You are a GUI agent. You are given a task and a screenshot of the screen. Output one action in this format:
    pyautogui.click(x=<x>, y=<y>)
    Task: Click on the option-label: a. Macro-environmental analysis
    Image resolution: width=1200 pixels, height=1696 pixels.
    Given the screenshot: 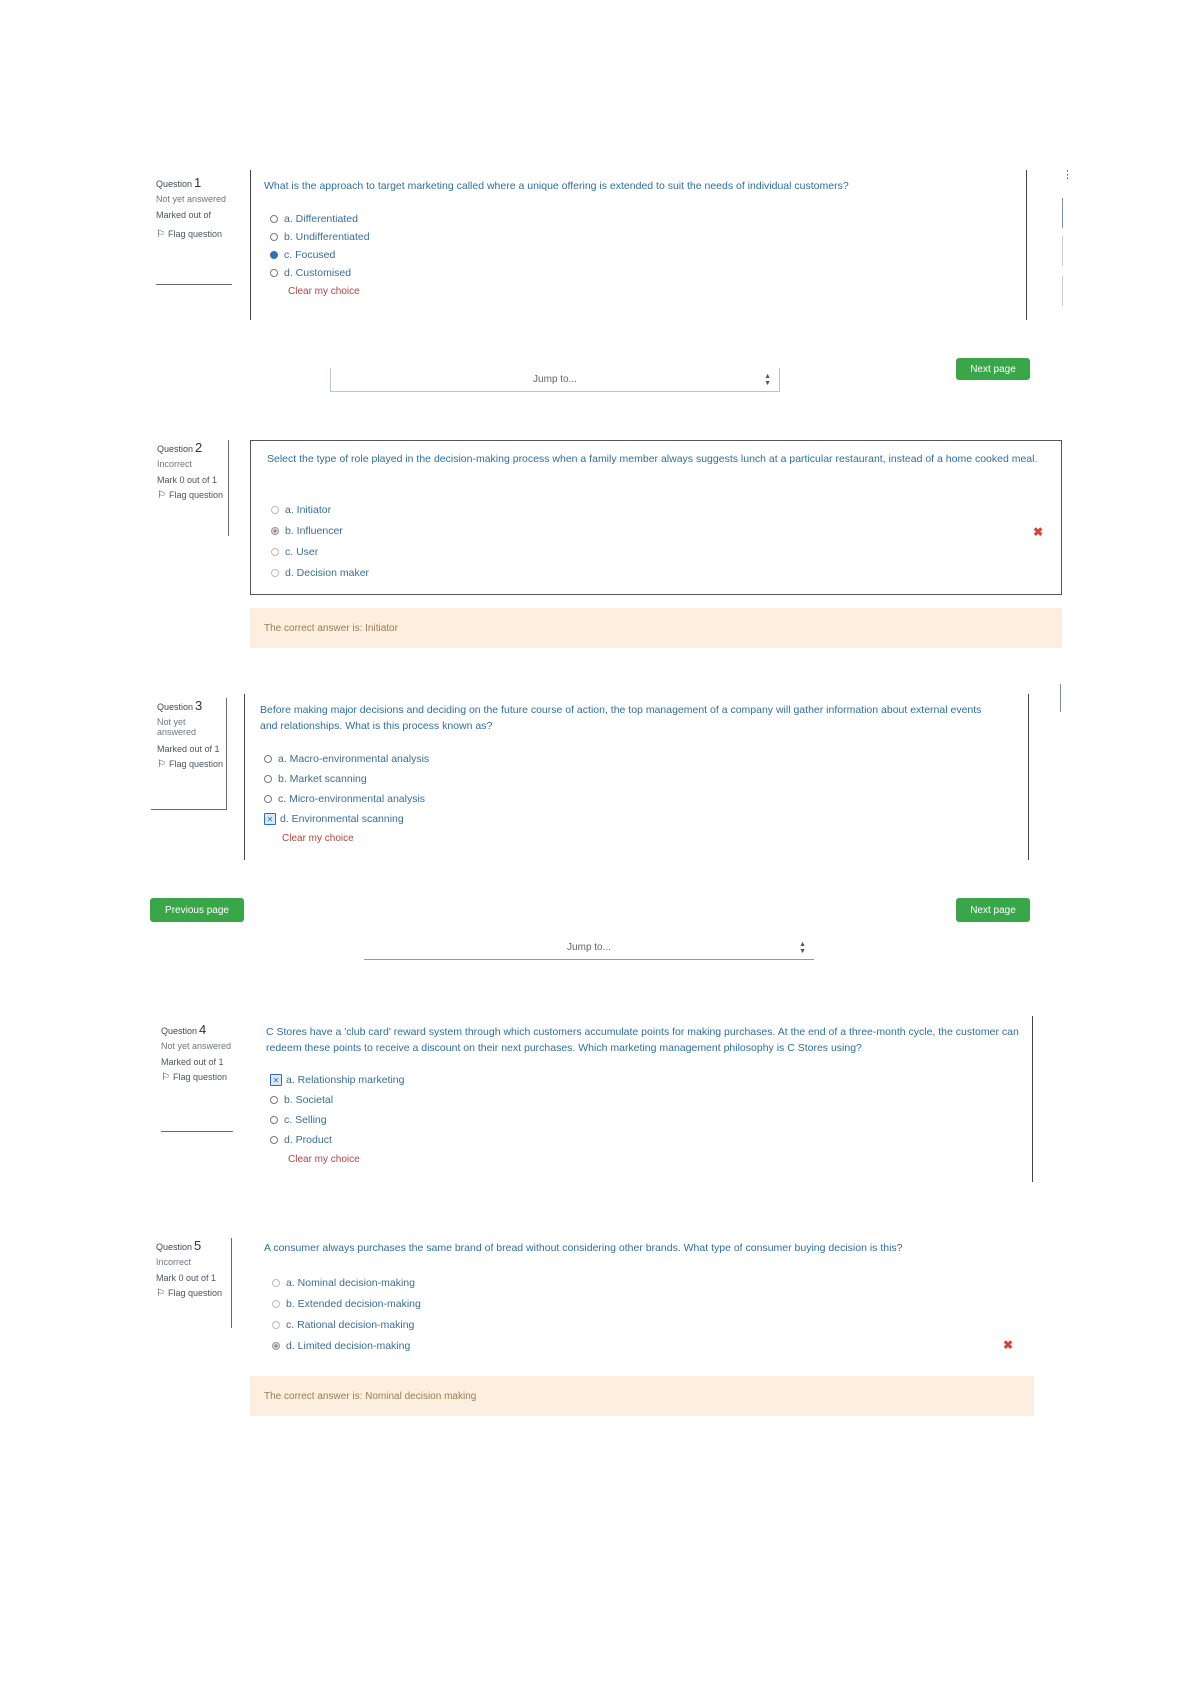 What is the action you would take?
    pyautogui.click(x=354, y=759)
    